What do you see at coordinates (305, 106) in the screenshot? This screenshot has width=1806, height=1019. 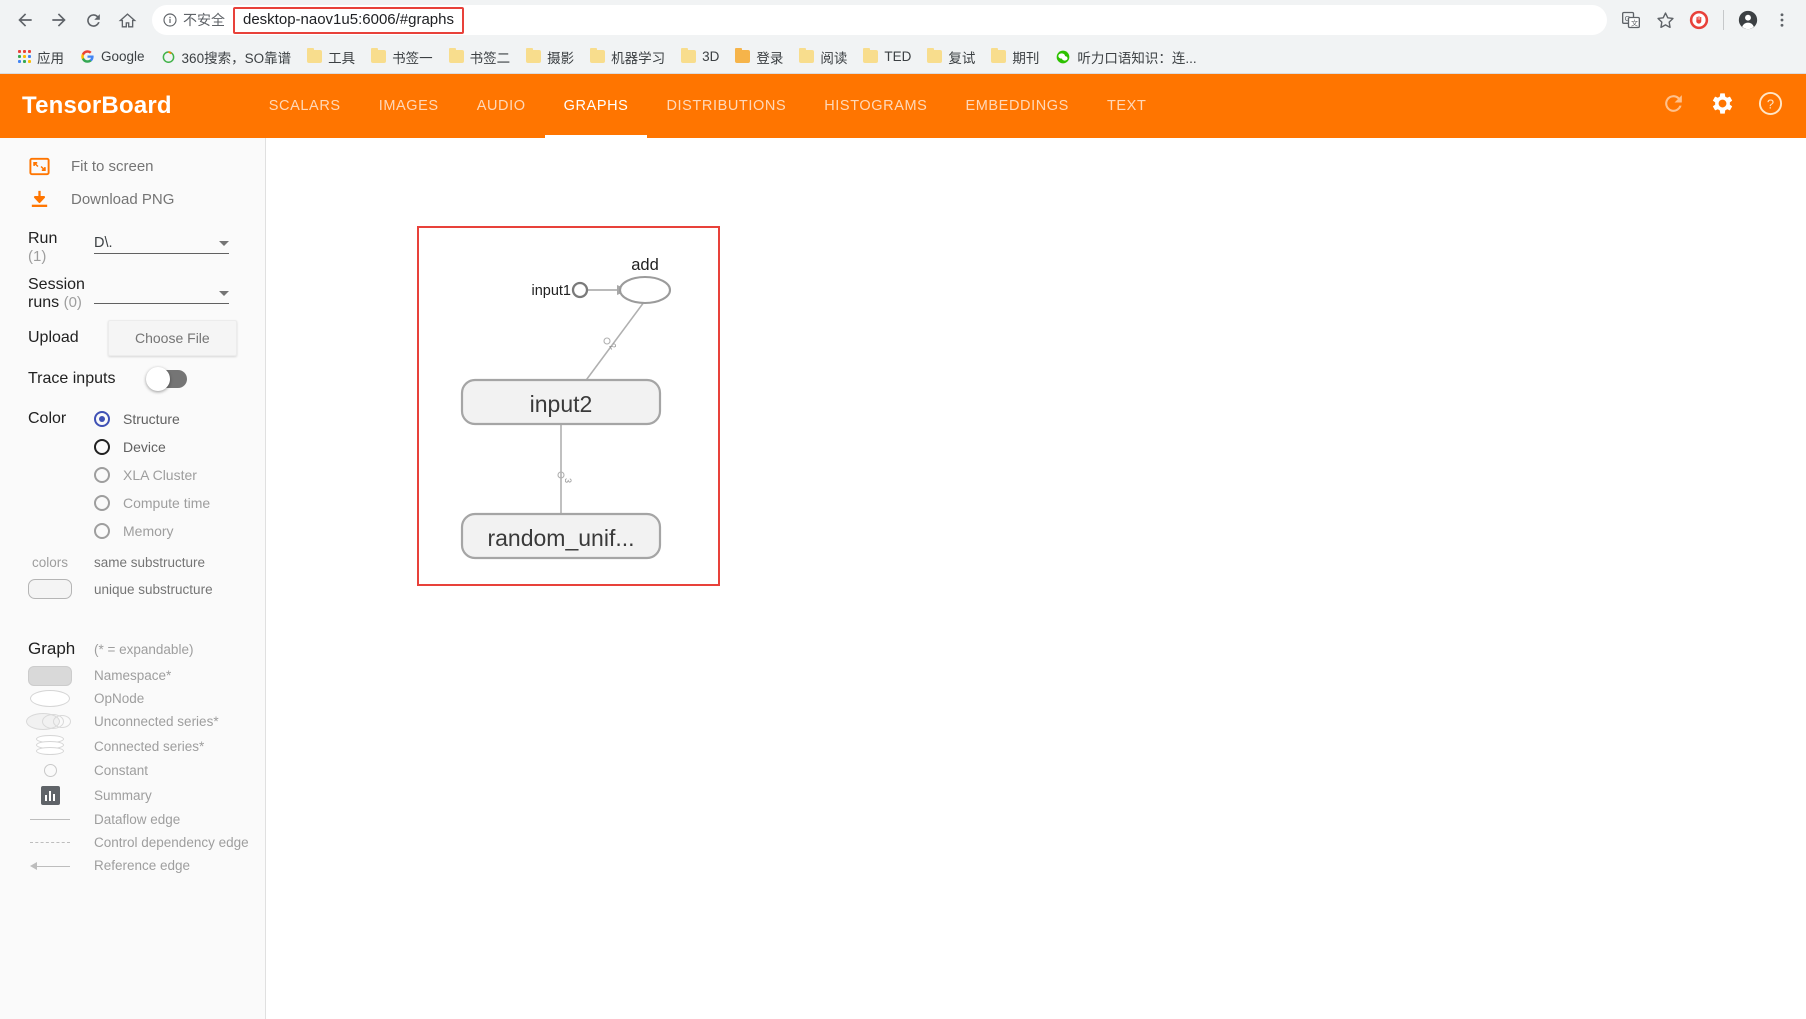 I see `tab-scalars: SCALARS` at bounding box center [305, 106].